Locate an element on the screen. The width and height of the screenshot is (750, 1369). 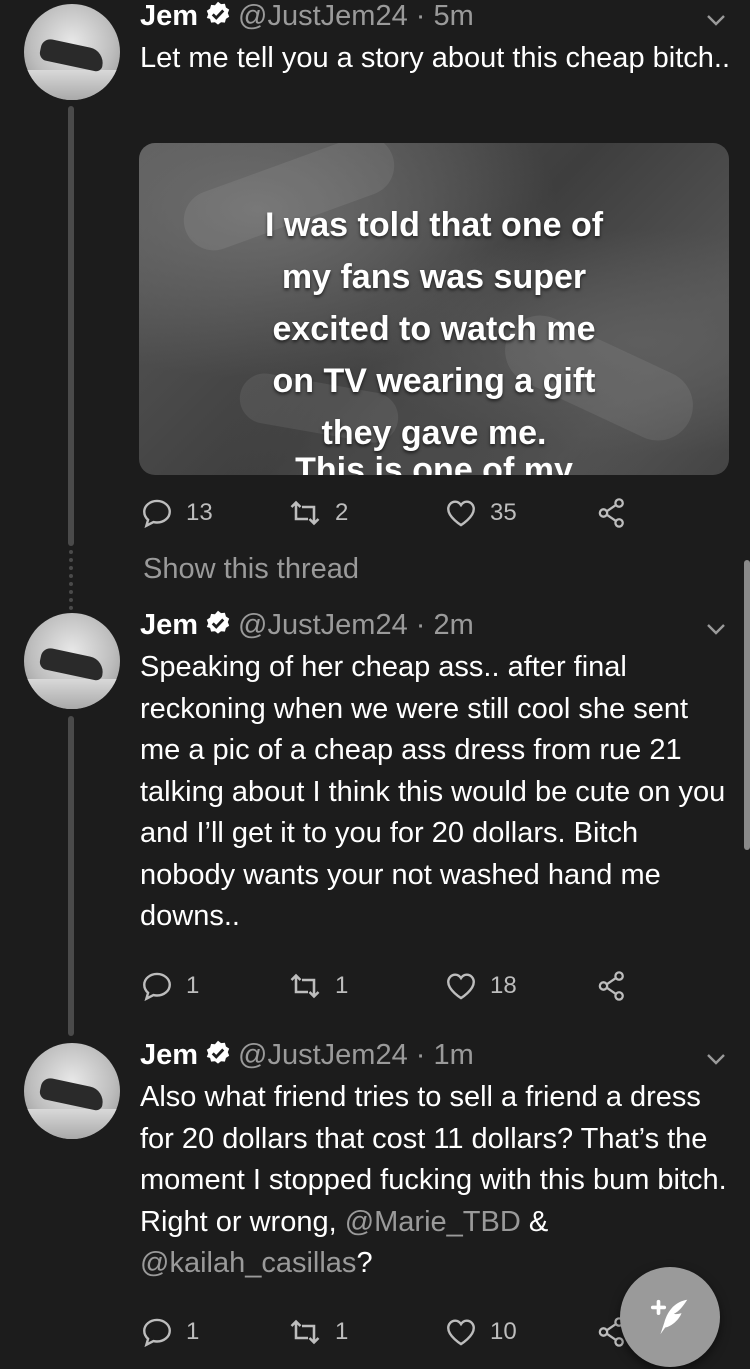
tweet-header: Jem @JustJem24 · 1m is located at coordinates (307, 1057).